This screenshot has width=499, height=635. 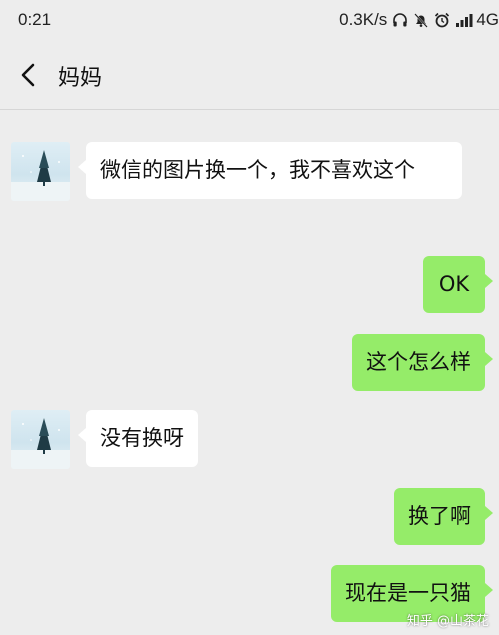 I want to click on message-bubble-incoming: 没有换呀, so click(x=138, y=438).